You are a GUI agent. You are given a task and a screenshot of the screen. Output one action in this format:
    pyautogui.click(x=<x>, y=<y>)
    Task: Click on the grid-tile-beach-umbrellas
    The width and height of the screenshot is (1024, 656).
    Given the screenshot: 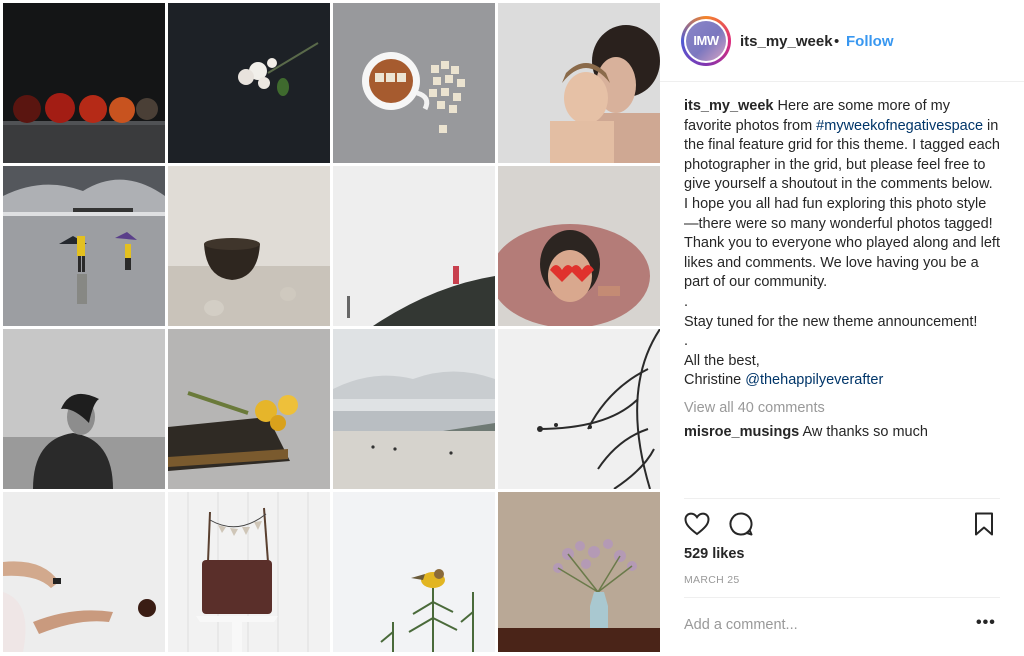 What is the action you would take?
    pyautogui.click(x=84, y=246)
    